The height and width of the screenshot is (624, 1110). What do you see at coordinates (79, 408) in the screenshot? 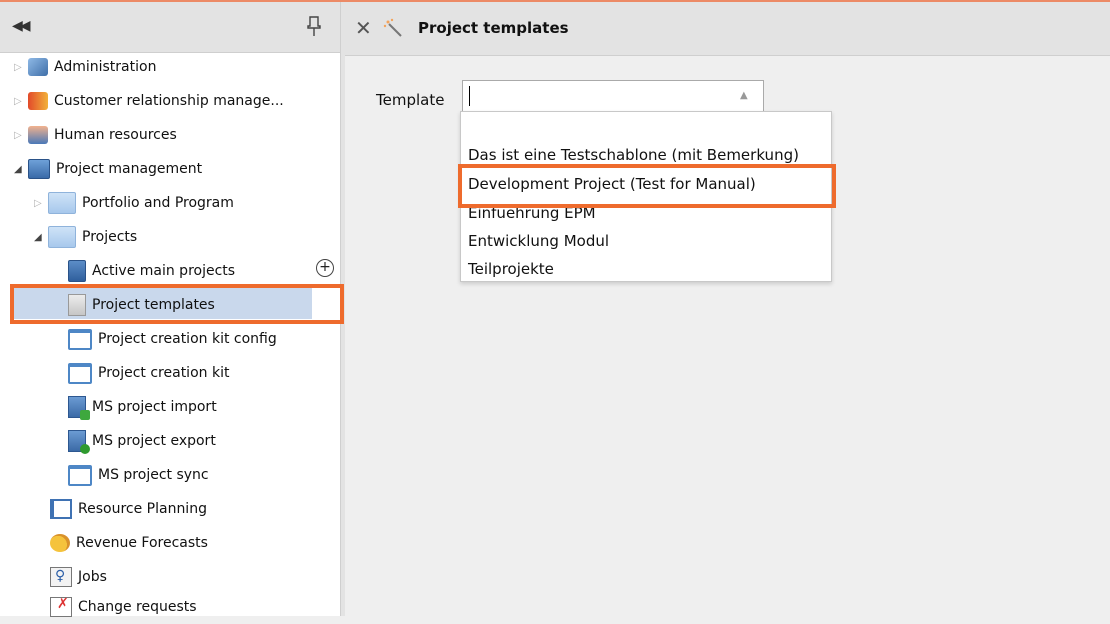
I see `import-icon` at bounding box center [79, 408].